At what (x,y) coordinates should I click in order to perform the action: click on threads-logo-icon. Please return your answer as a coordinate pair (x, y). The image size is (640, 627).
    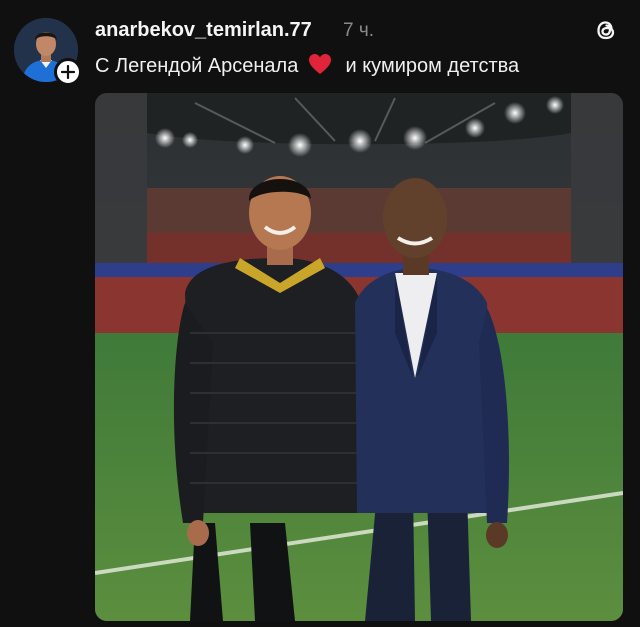
    Looking at the image, I should click on (606, 30).